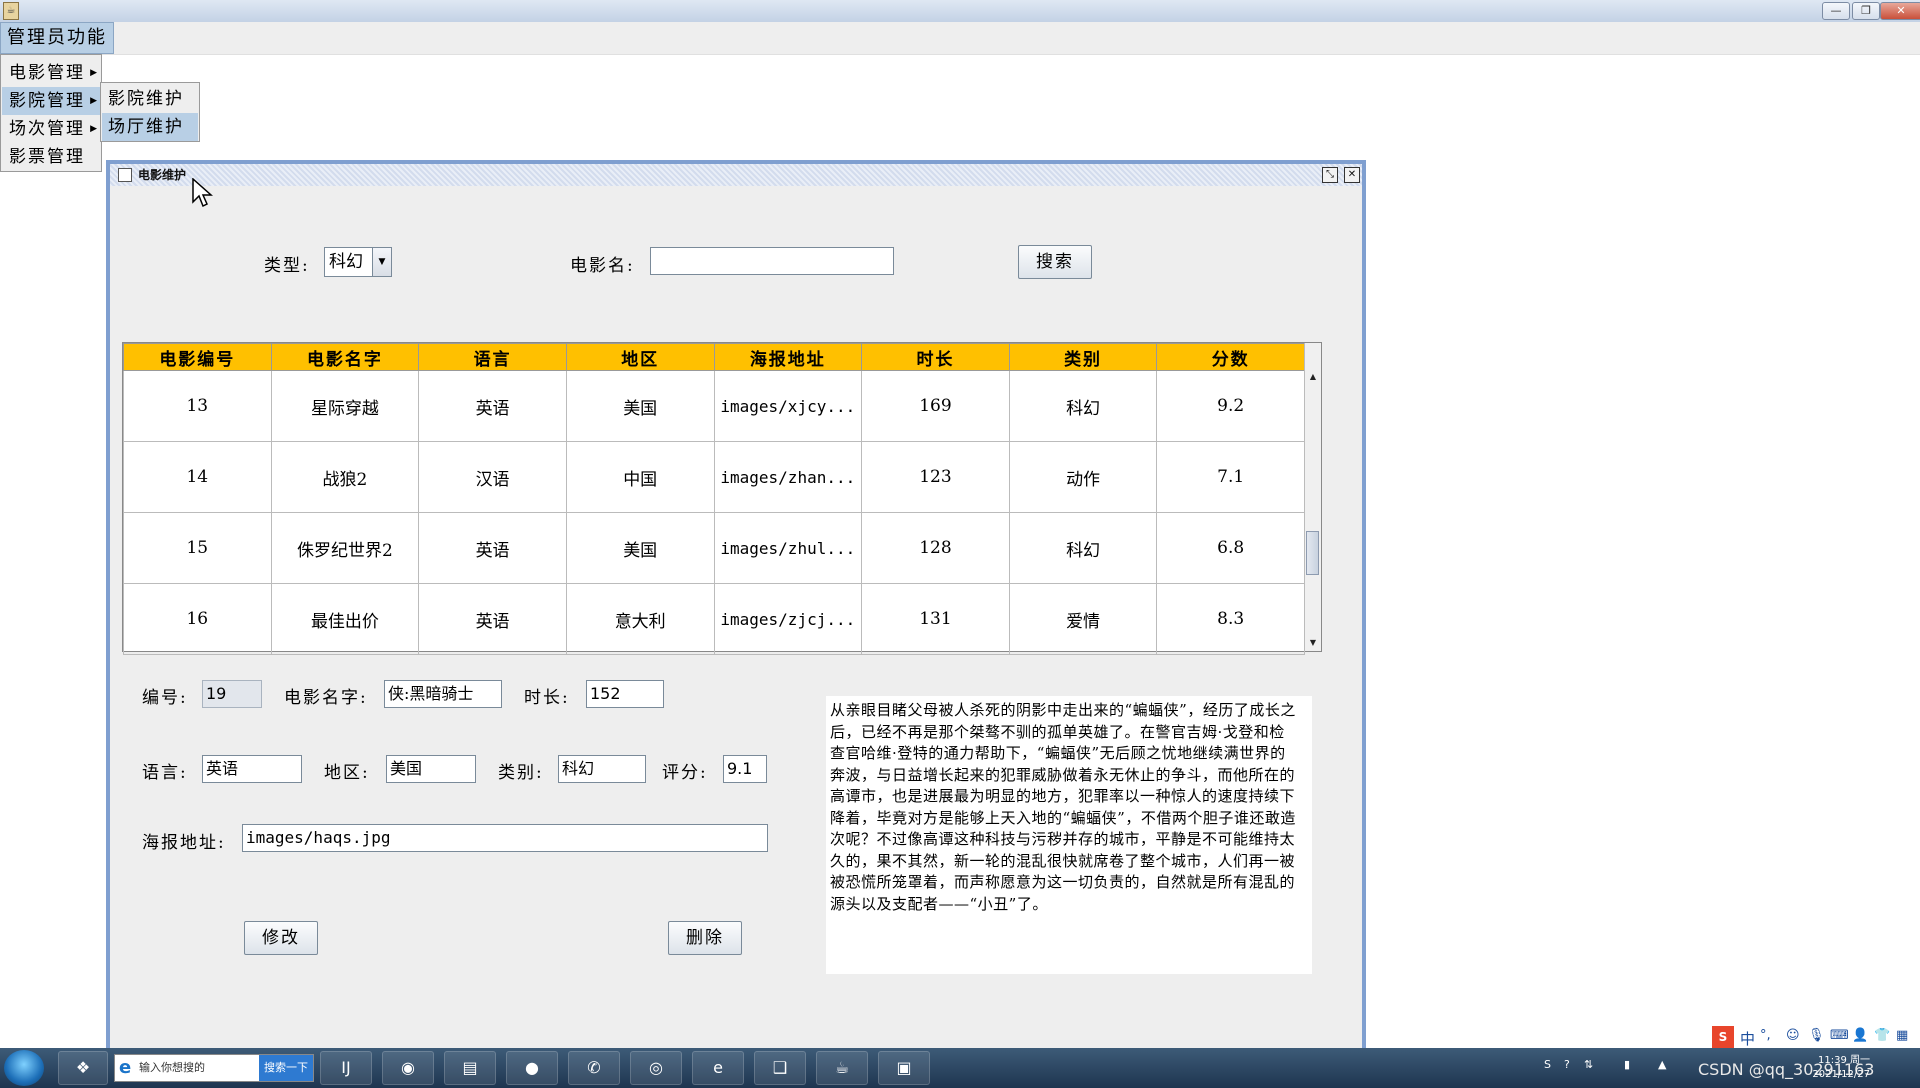  What do you see at coordinates (83, 1068) in the screenshot?
I see `windows-flag-icon: ❖` at bounding box center [83, 1068].